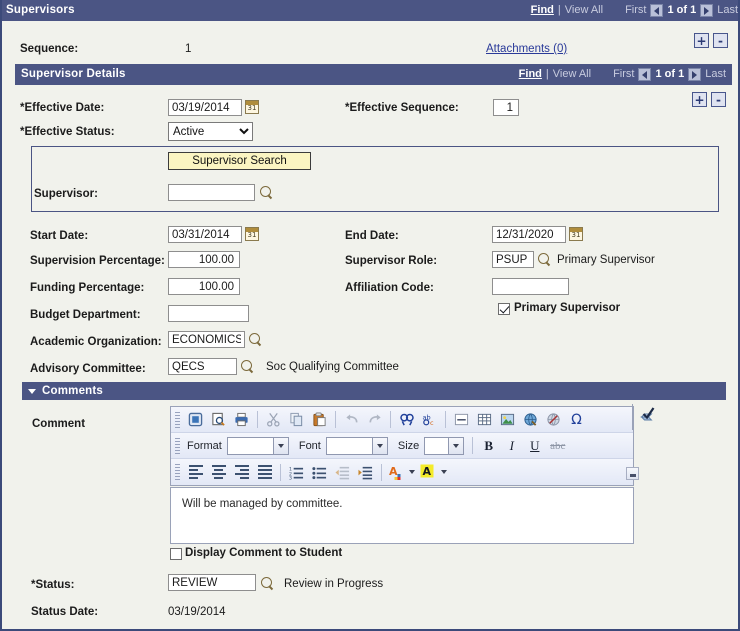 The width and height of the screenshot is (740, 631). Describe the element at coordinates (204, 286) in the screenshot. I see `funding-percentage-input` at that location.